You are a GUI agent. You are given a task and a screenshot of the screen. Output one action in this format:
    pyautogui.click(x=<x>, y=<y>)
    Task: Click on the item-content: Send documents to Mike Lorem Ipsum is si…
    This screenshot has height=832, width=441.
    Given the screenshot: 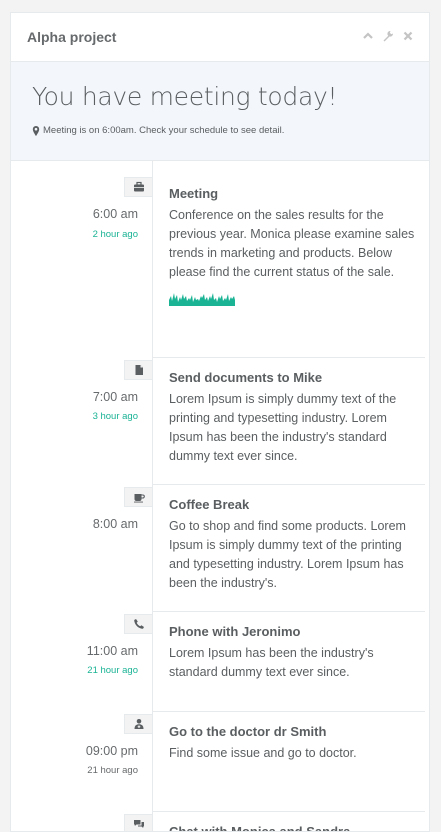 What is the action you would take?
    pyautogui.click(x=292, y=418)
    